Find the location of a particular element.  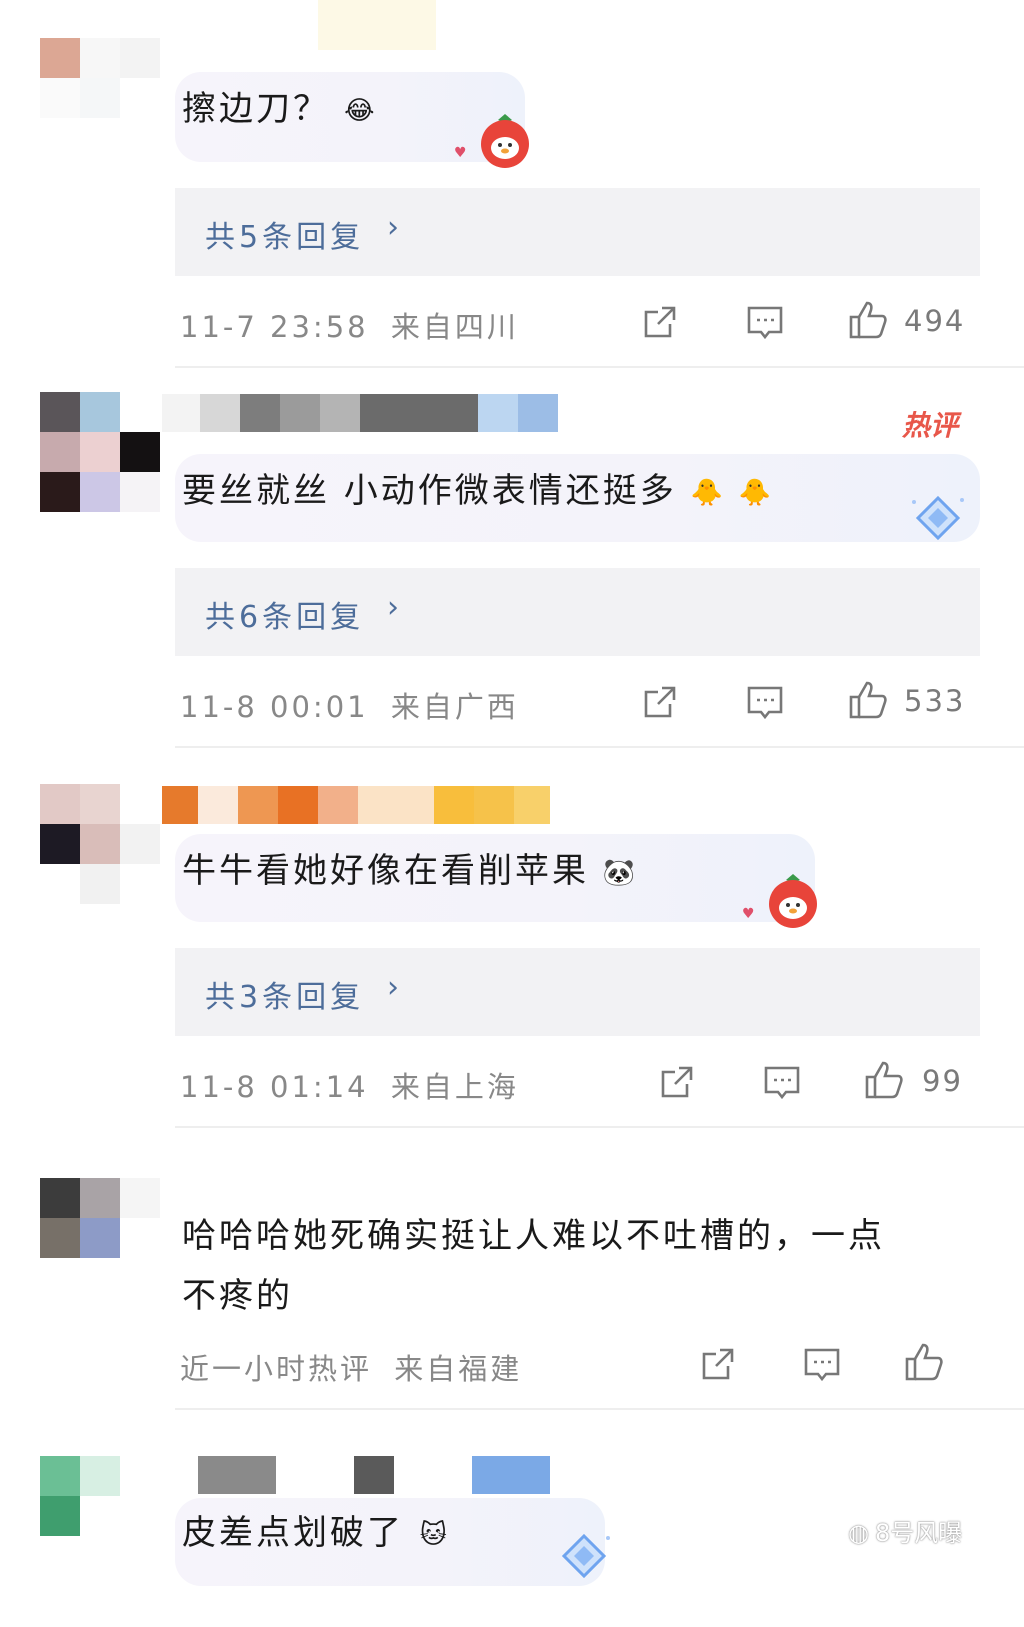

location: 来自福建 is located at coordinates (458, 1369).